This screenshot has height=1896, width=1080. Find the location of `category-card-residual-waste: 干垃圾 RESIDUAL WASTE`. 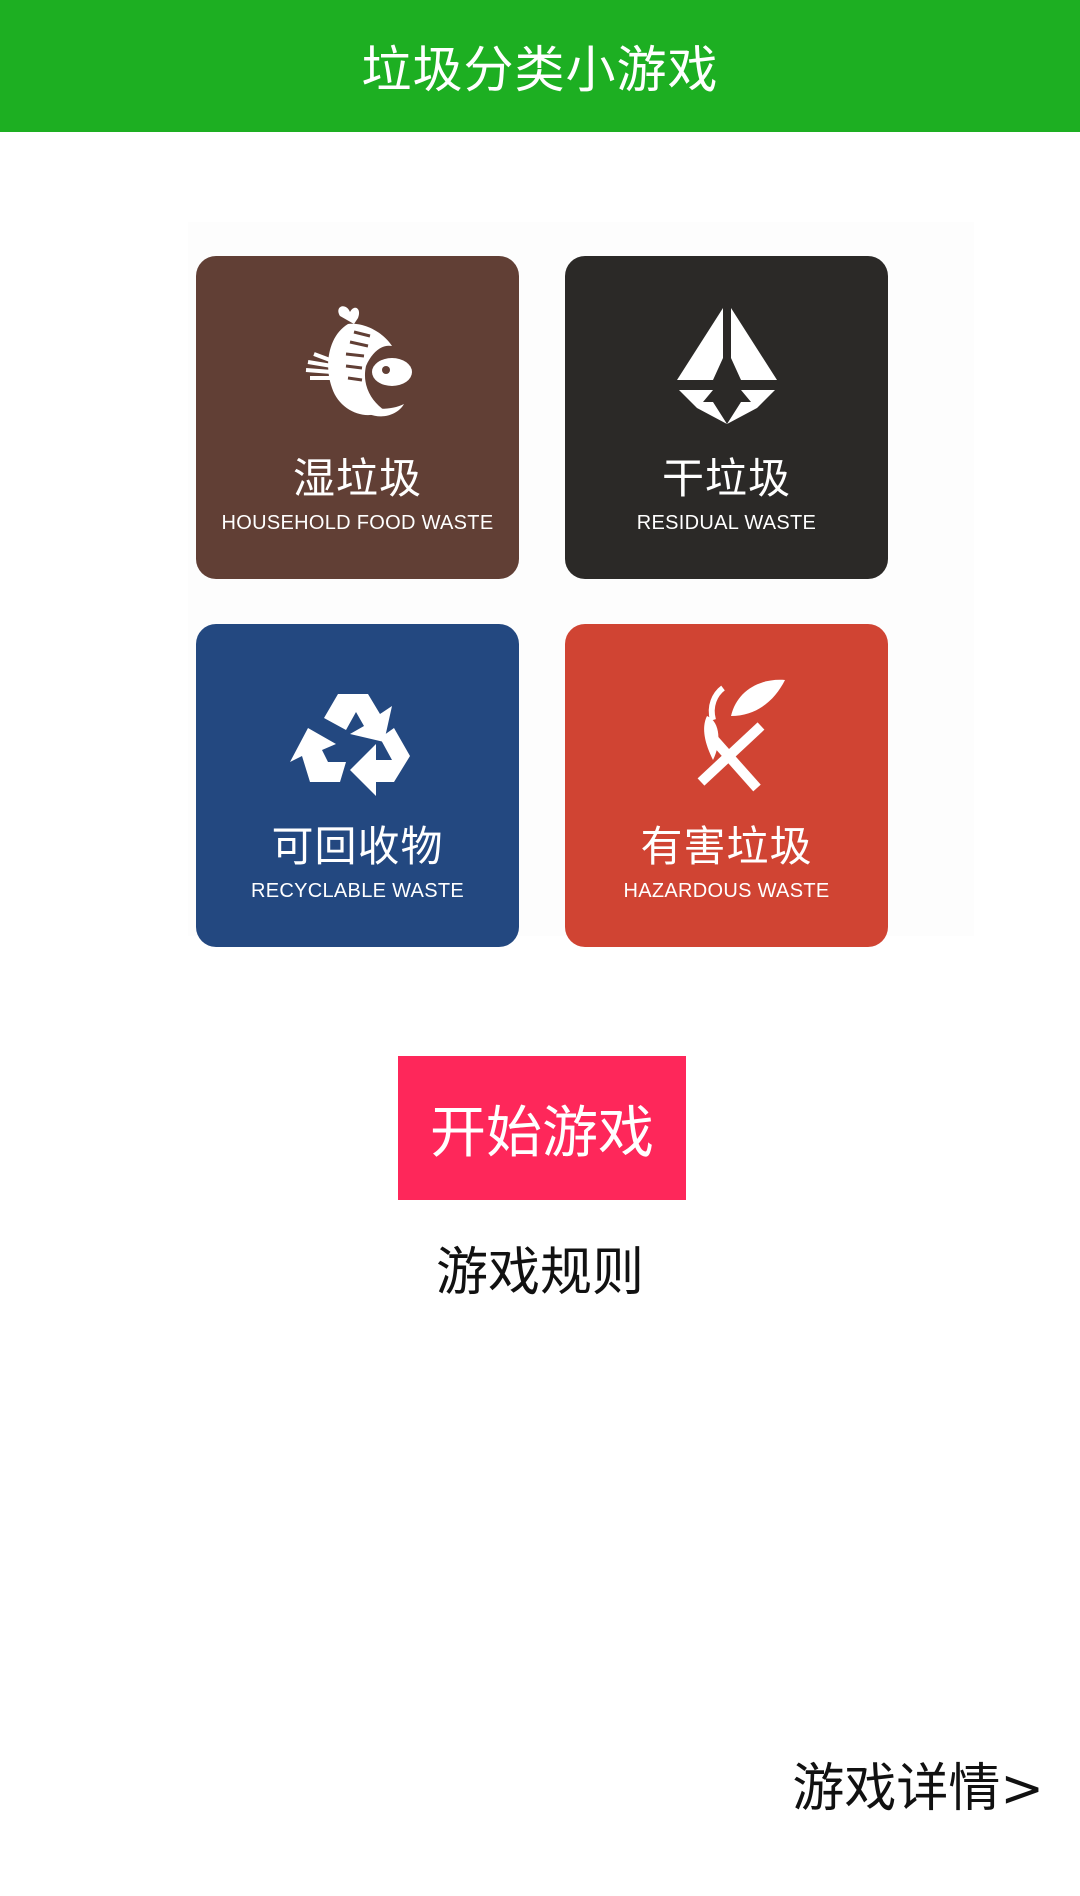

category-card-residual-waste: 干垃圾 RESIDUAL WASTE is located at coordinates (726, 417).